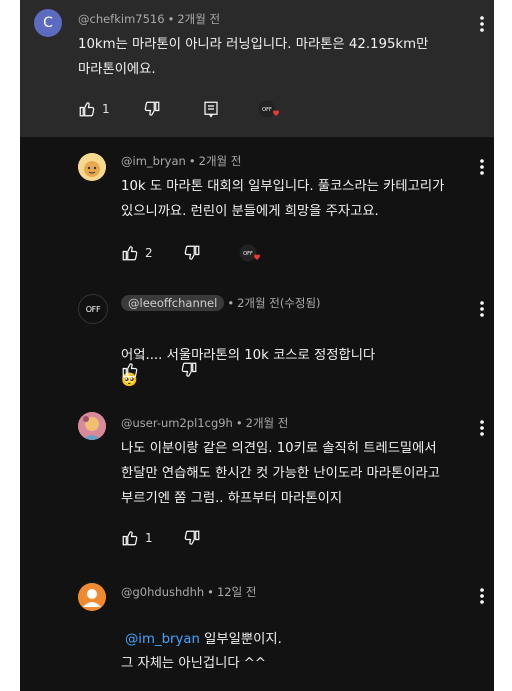 The height and width of the screenshot is (691, 512). What do you see at coordinates (194, 663) in the screenshot?
I see `comment-line-2: 그 자체는 아닌겁니다 ^^` at bounding box center [194, 663].